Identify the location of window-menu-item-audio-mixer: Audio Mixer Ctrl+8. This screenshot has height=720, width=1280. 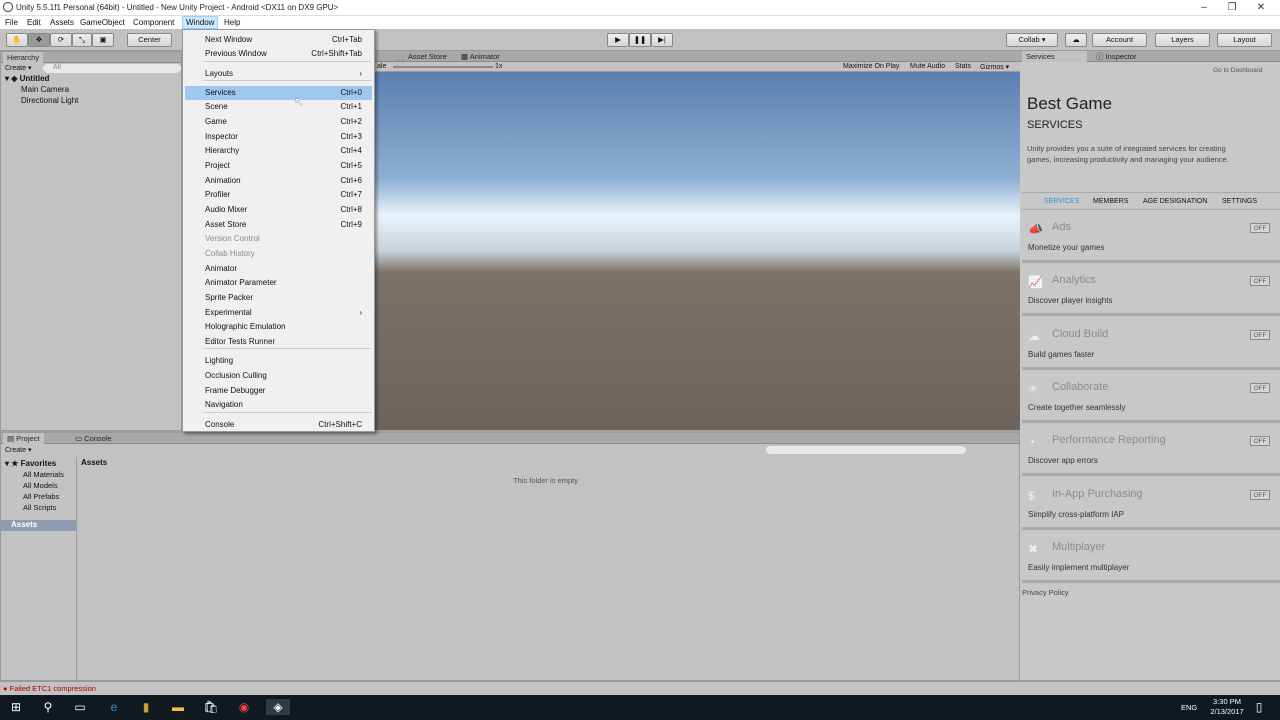
(278, 210).